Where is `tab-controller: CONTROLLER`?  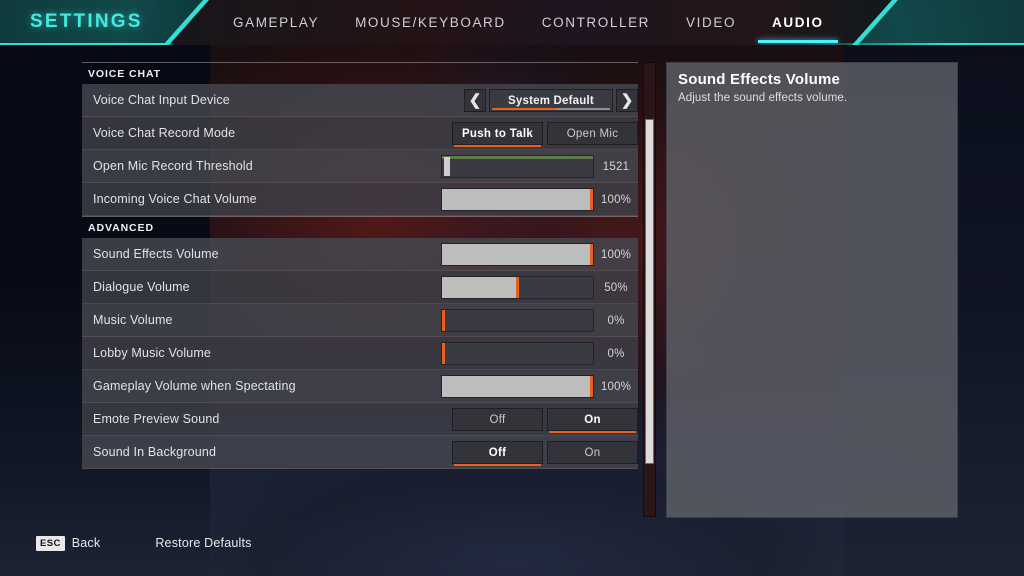 tab-controller: CONTROLLER is located at coordinates (596, 22).